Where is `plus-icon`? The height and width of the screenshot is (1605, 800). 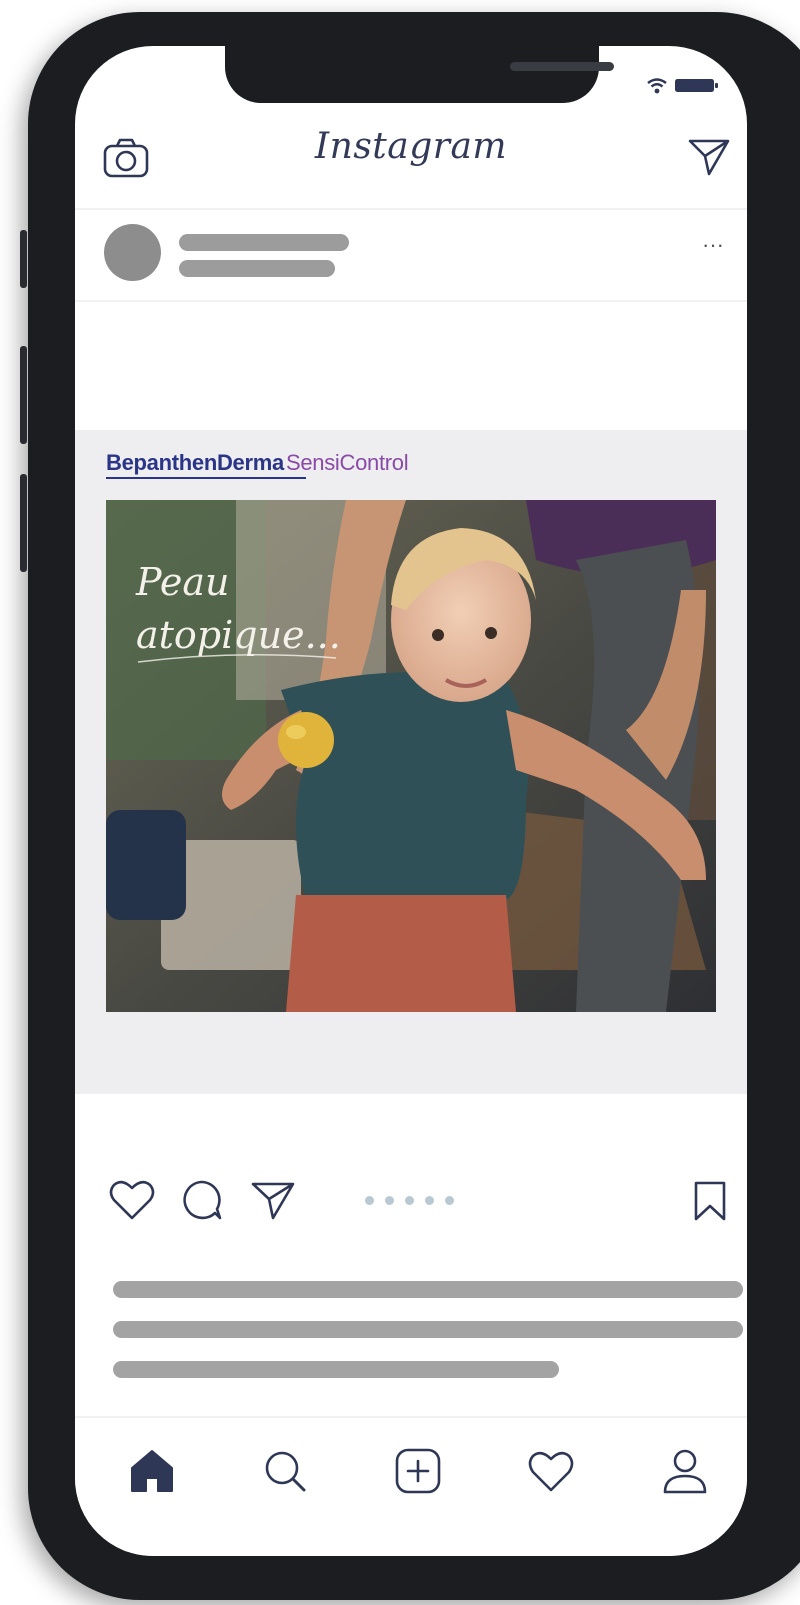 plus-icon is located at coordinates (418, 1471).